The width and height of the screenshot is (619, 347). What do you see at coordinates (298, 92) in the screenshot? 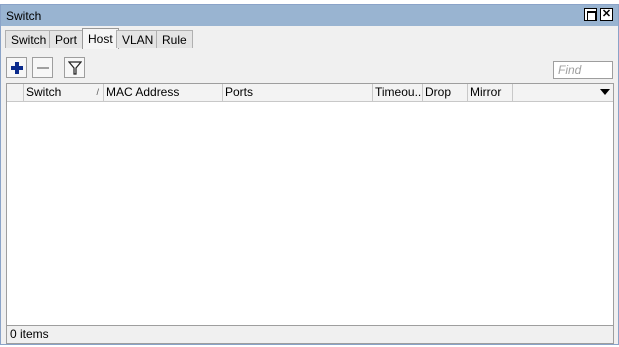
I see `column-header-ports: Ports` at bounding box center [298, 92].